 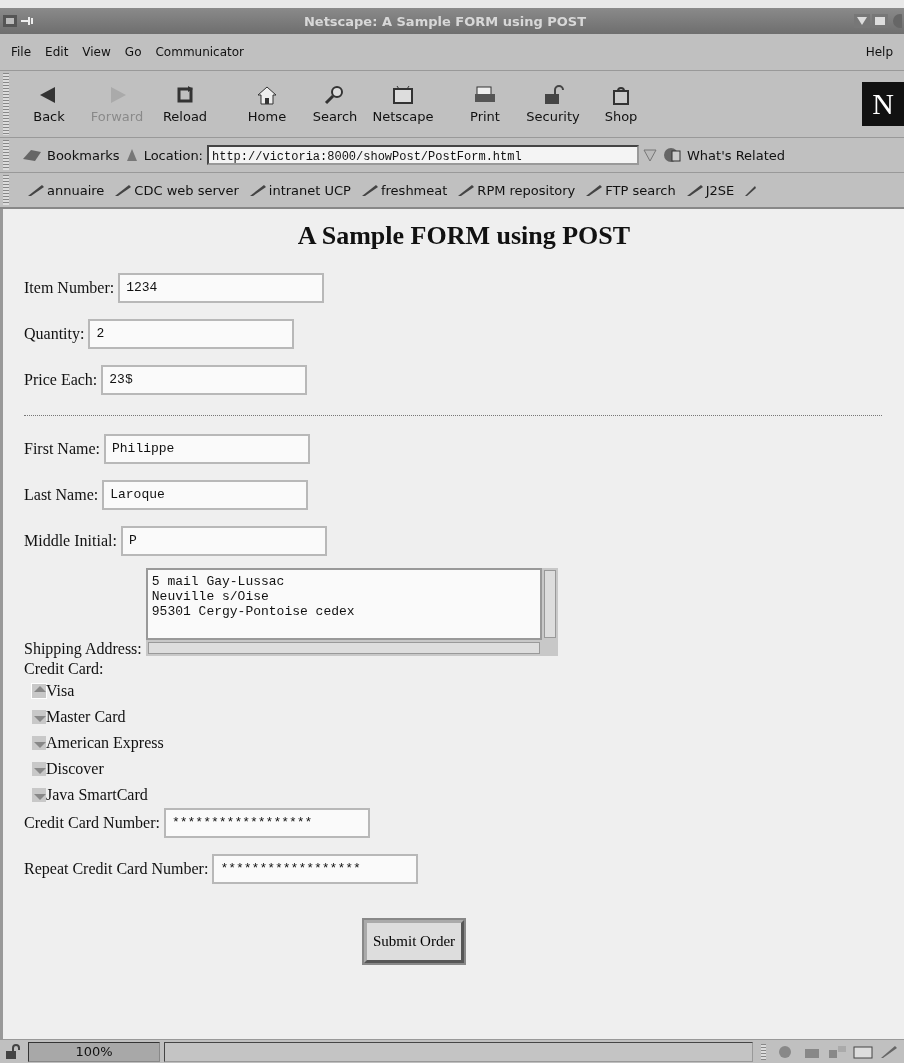 What do you see at coordinates (75, 769) in the screenshot?
I see `radio-label: Discover` at bounding box center [75, 769].